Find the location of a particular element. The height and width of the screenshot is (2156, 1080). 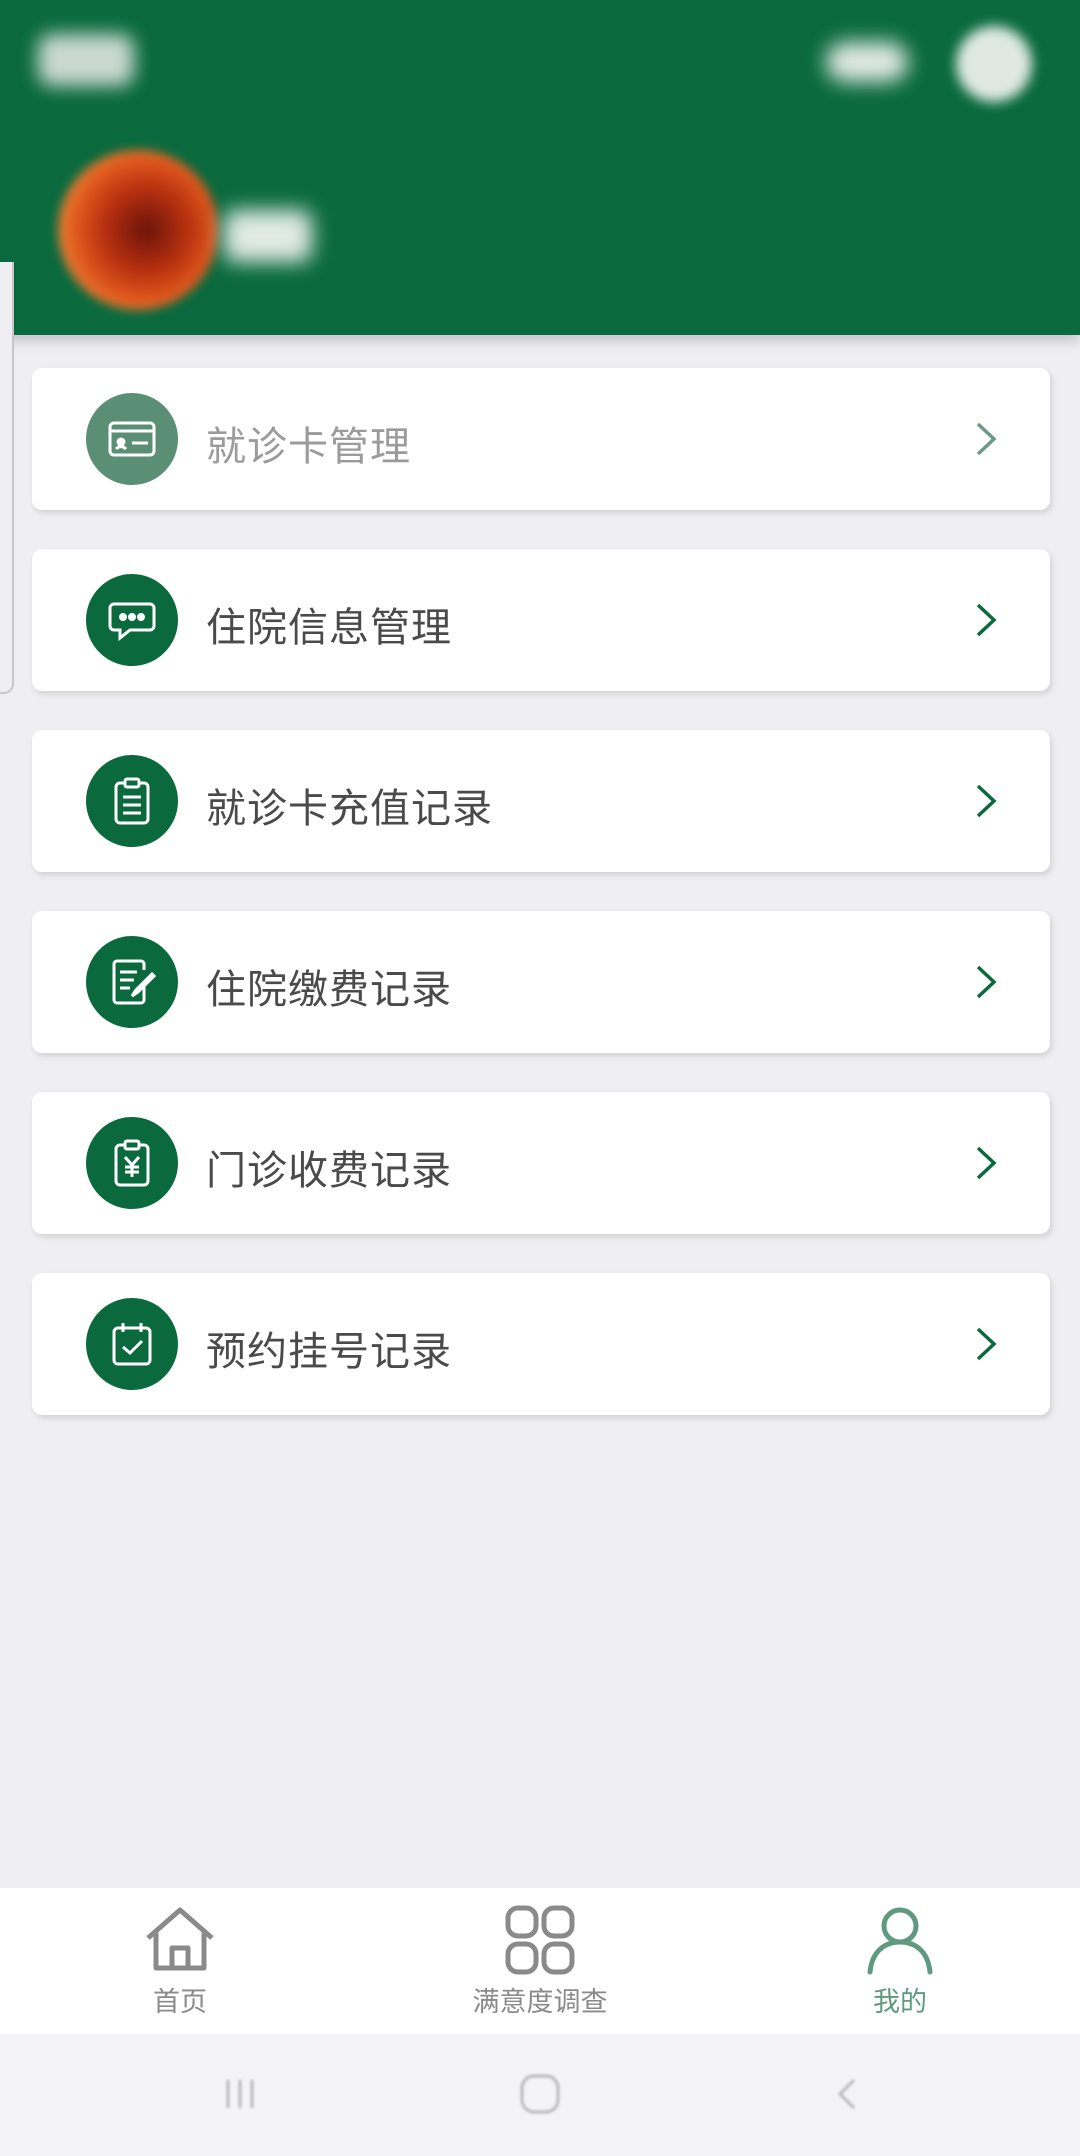

menu-item-inpatient-info: 住院信息管理 is located at coordinates (541, 620).